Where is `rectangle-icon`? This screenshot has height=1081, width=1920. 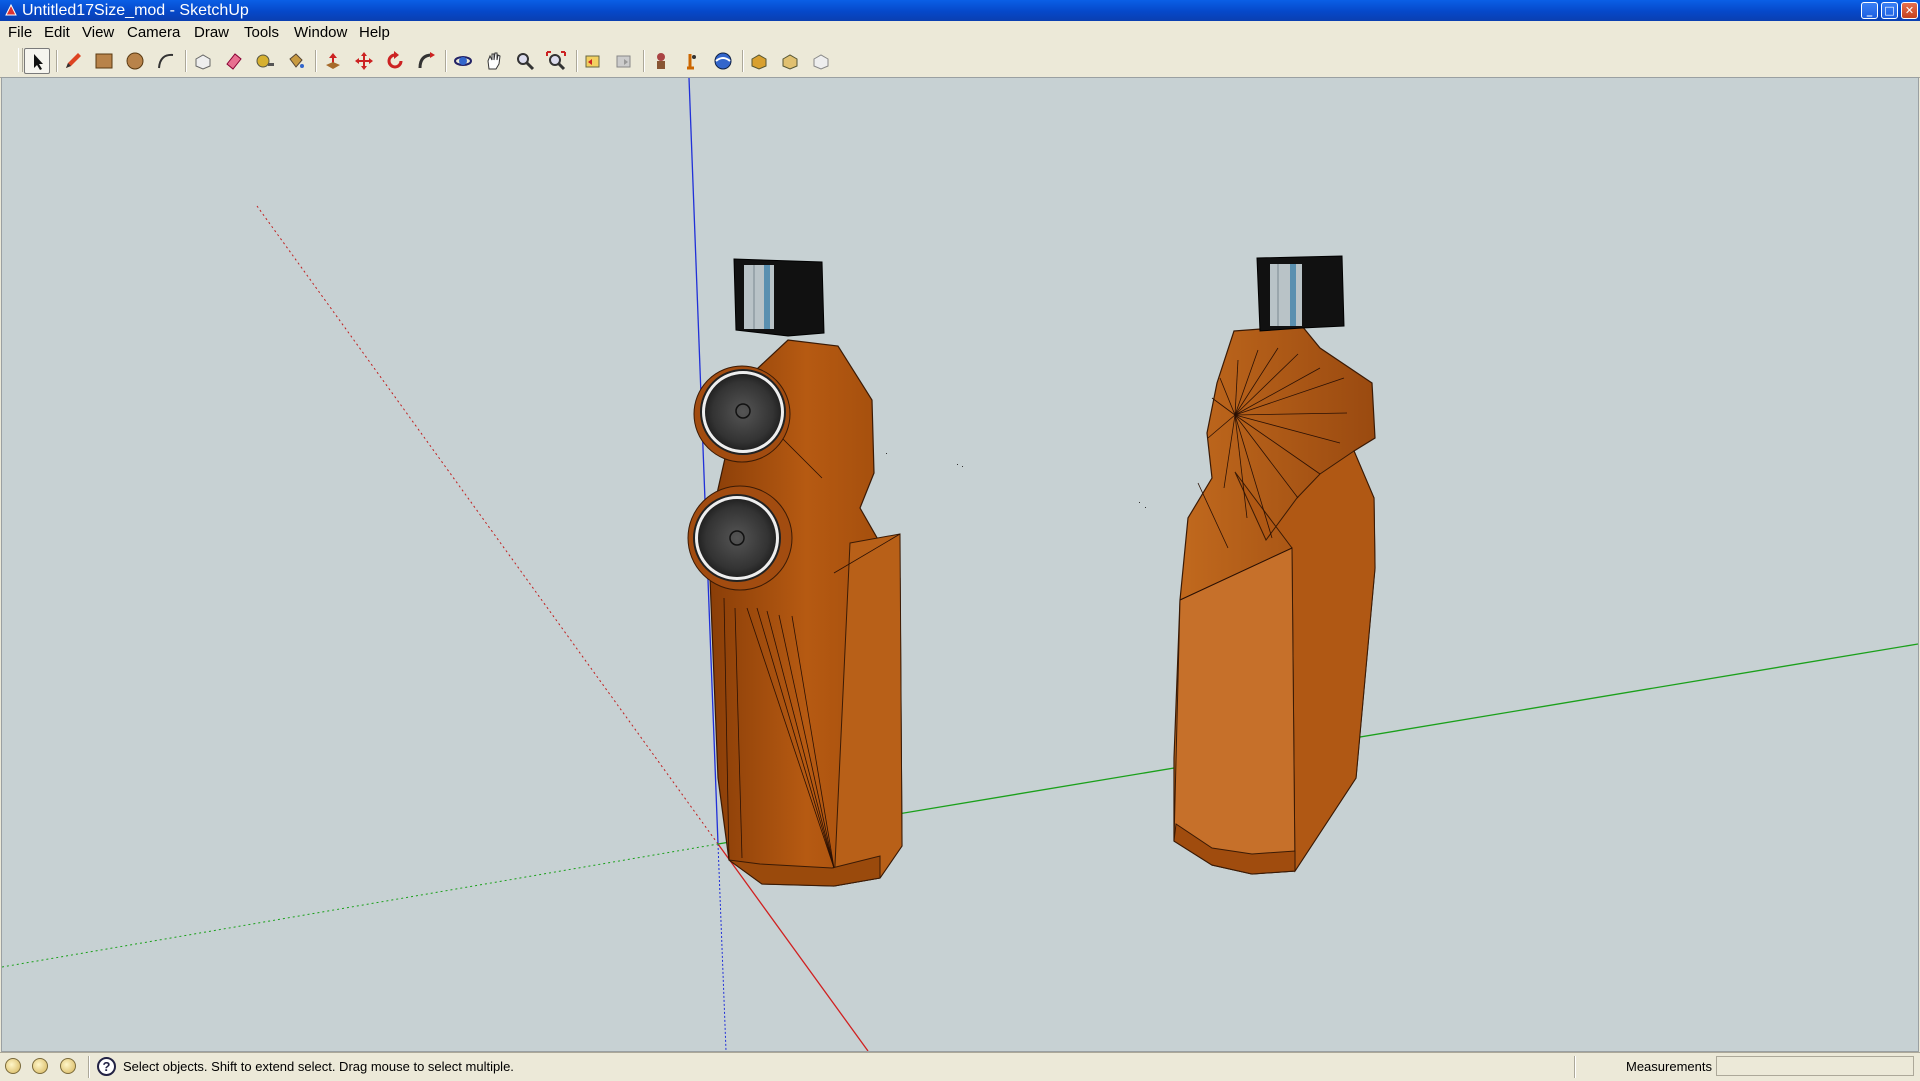
rectangle-icon is located at coordinates (104, 61).